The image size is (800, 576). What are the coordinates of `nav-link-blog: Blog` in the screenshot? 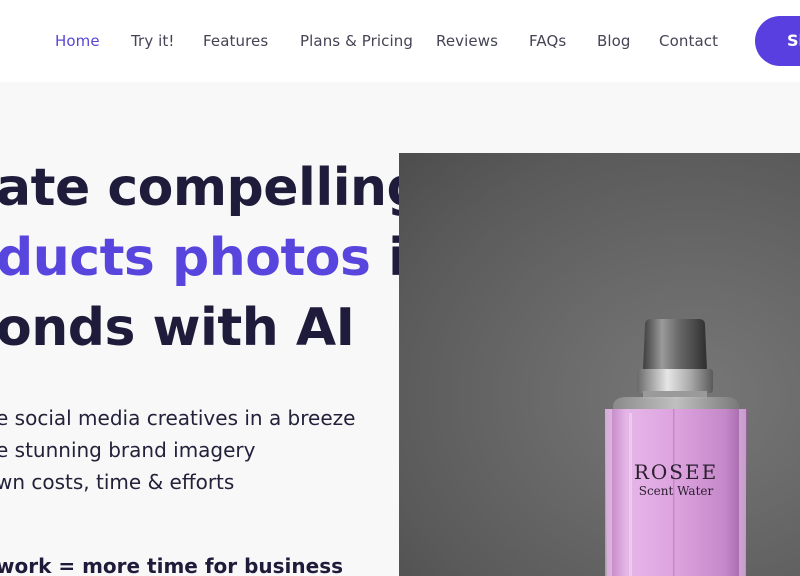 It's located at (614, 41).